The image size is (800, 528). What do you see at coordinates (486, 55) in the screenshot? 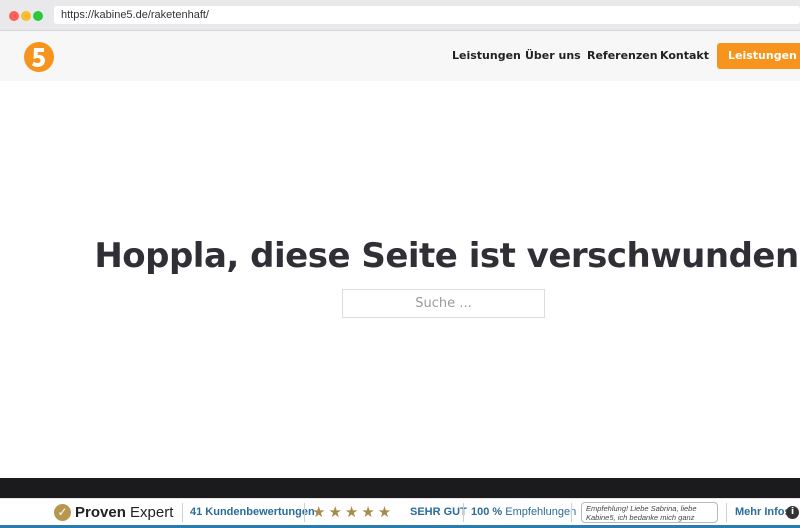
I see `nav-item-leistungen: Leistungen` at bounding box center [486, 55].